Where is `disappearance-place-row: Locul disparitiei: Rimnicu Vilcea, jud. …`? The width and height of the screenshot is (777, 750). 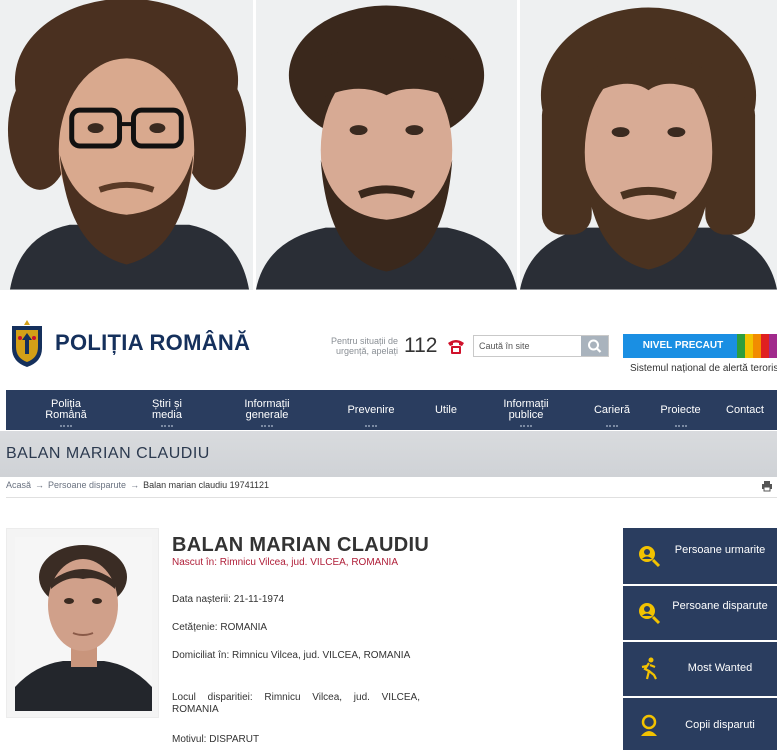 disappearance-place-row: Locul disparitiei: Rimnicu Vilcea, jud. … is located at coordinates (296, 704).